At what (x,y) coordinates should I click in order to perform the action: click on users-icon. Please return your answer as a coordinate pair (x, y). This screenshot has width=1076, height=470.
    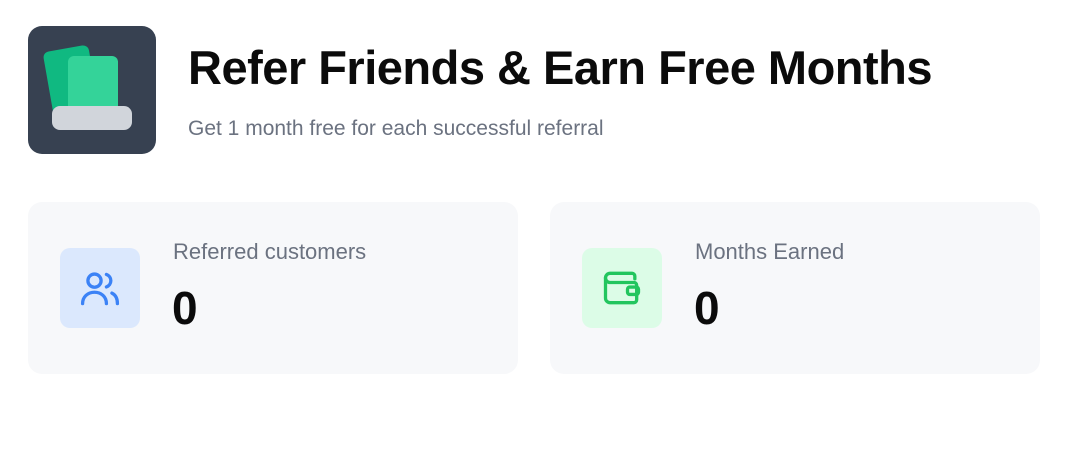
    Looking at the image, I should click on (100, 288).